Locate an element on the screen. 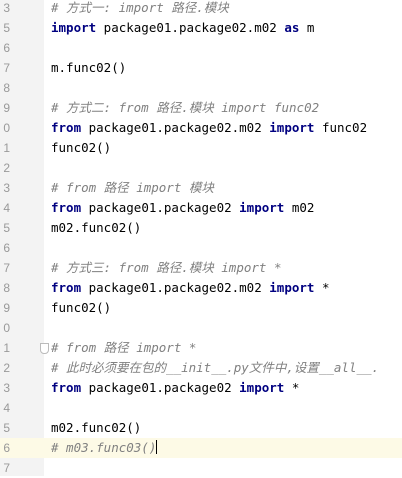 Image resolution: width=402 pixels, height=478 pixels. comment-token: # 方式二: from 路径.模块 import func02 is located at coordinates (185, 107).